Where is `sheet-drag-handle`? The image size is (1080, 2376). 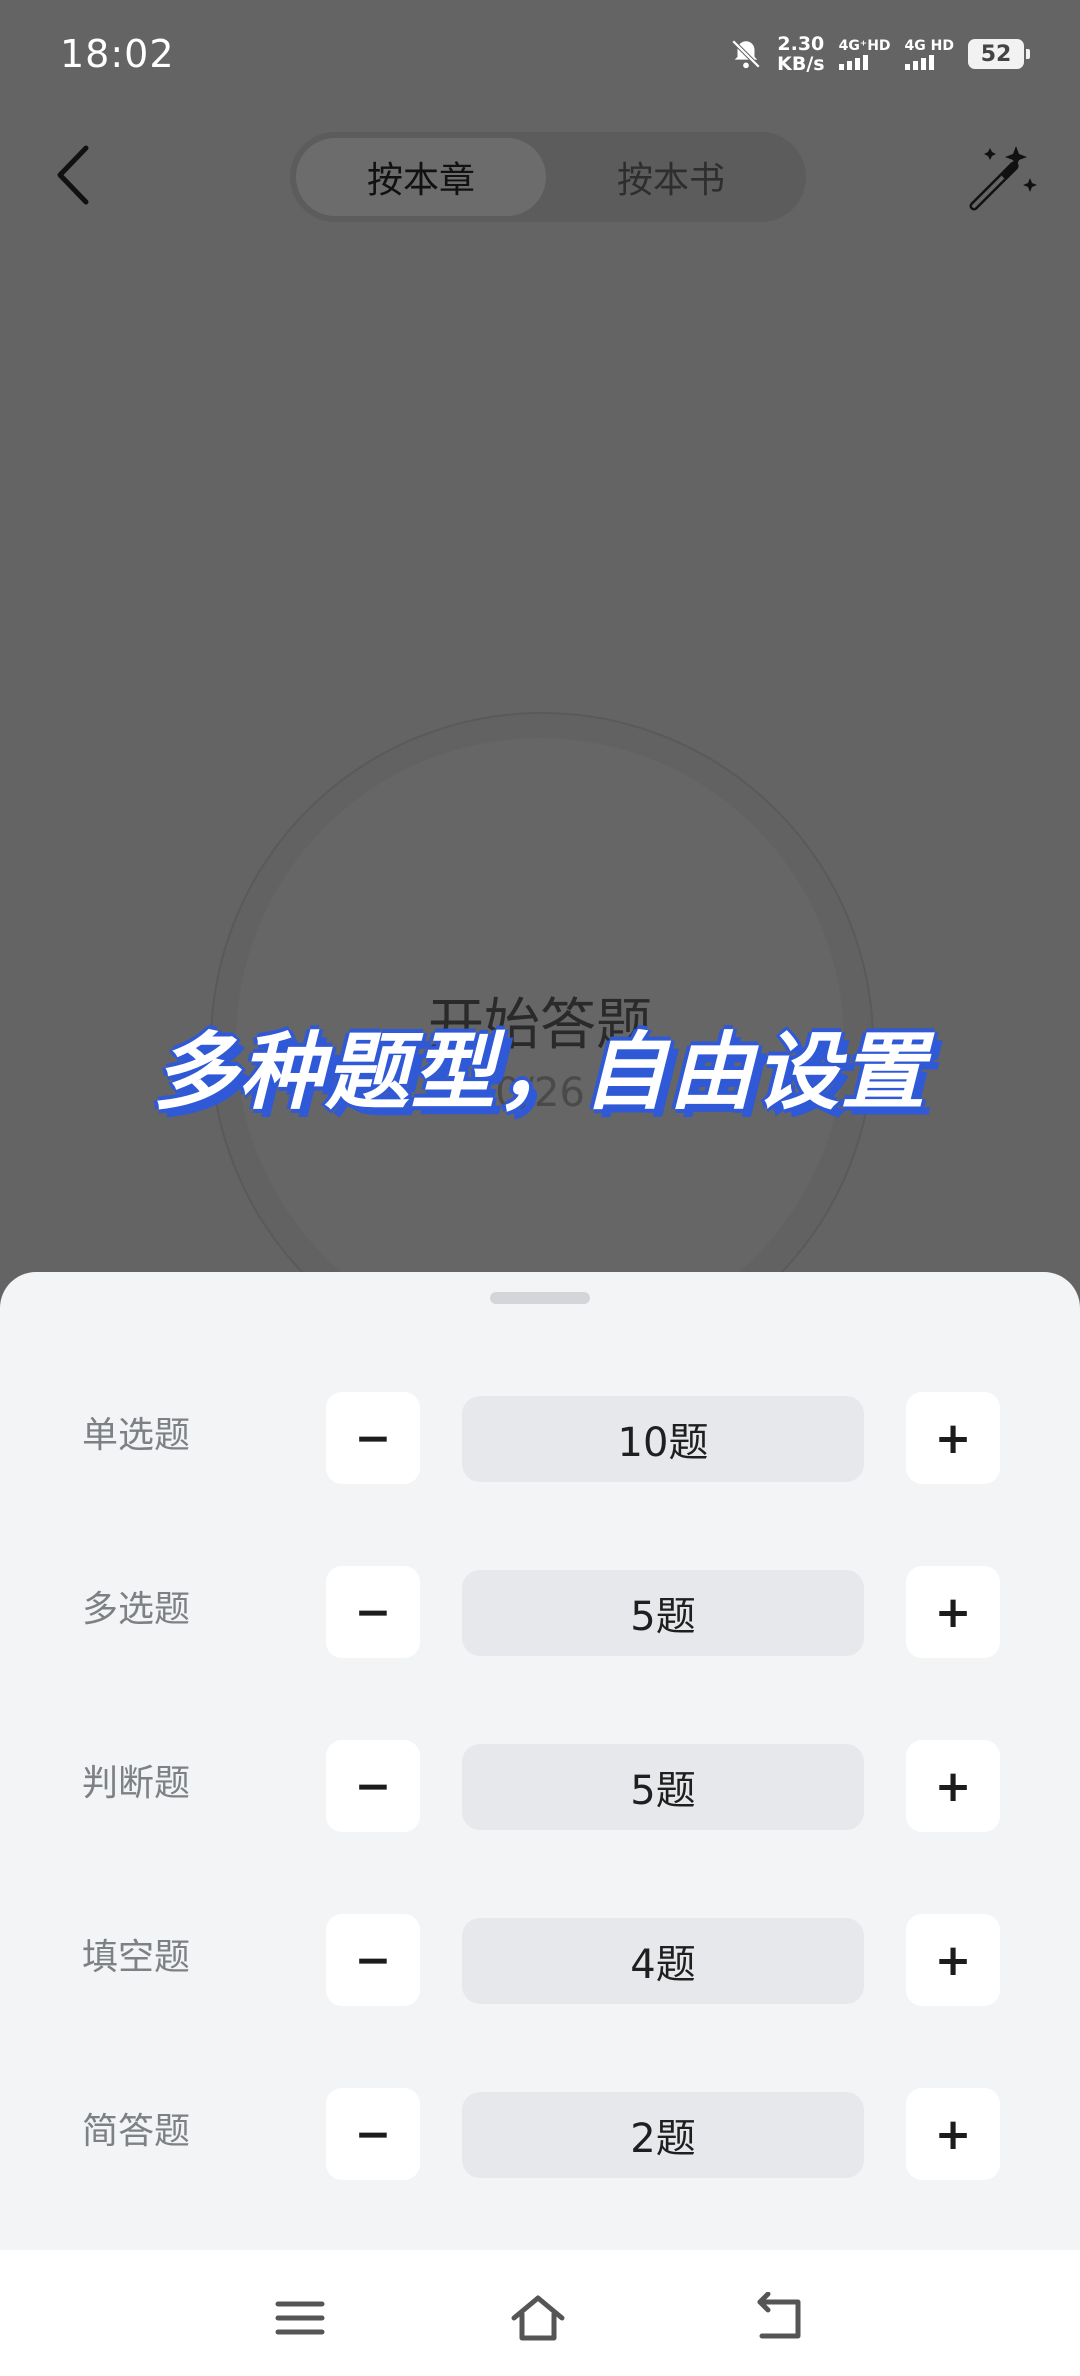 sheet-drag-handle is located at coordinates (540, 1298).